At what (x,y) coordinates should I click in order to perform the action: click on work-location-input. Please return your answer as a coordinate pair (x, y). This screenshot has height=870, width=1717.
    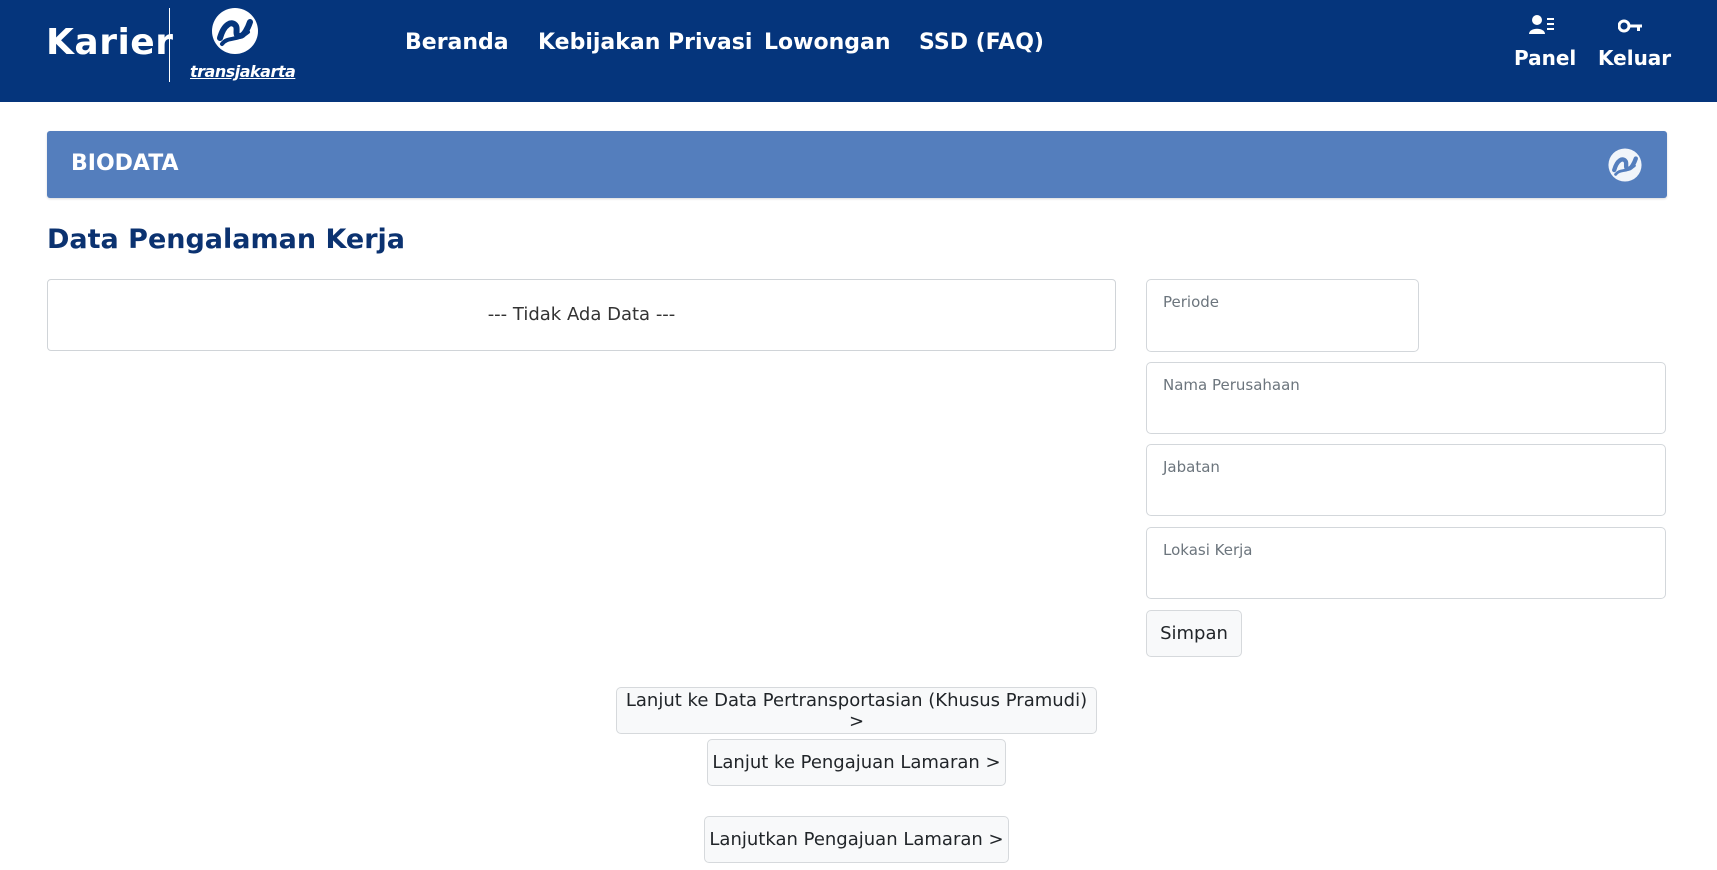
    Looking at the image, I should click on (1406, 563).